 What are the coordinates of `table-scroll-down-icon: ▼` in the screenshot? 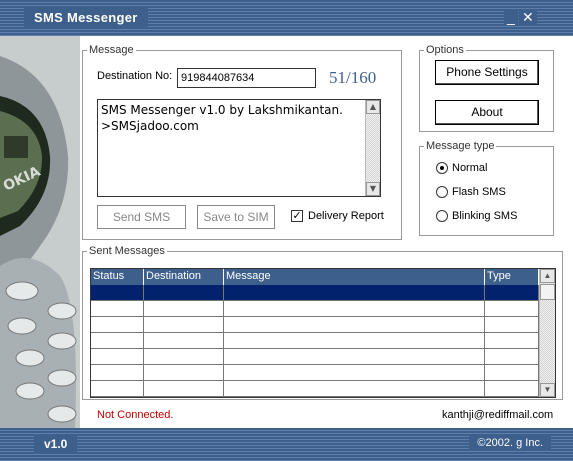 It's located at (547, 390).